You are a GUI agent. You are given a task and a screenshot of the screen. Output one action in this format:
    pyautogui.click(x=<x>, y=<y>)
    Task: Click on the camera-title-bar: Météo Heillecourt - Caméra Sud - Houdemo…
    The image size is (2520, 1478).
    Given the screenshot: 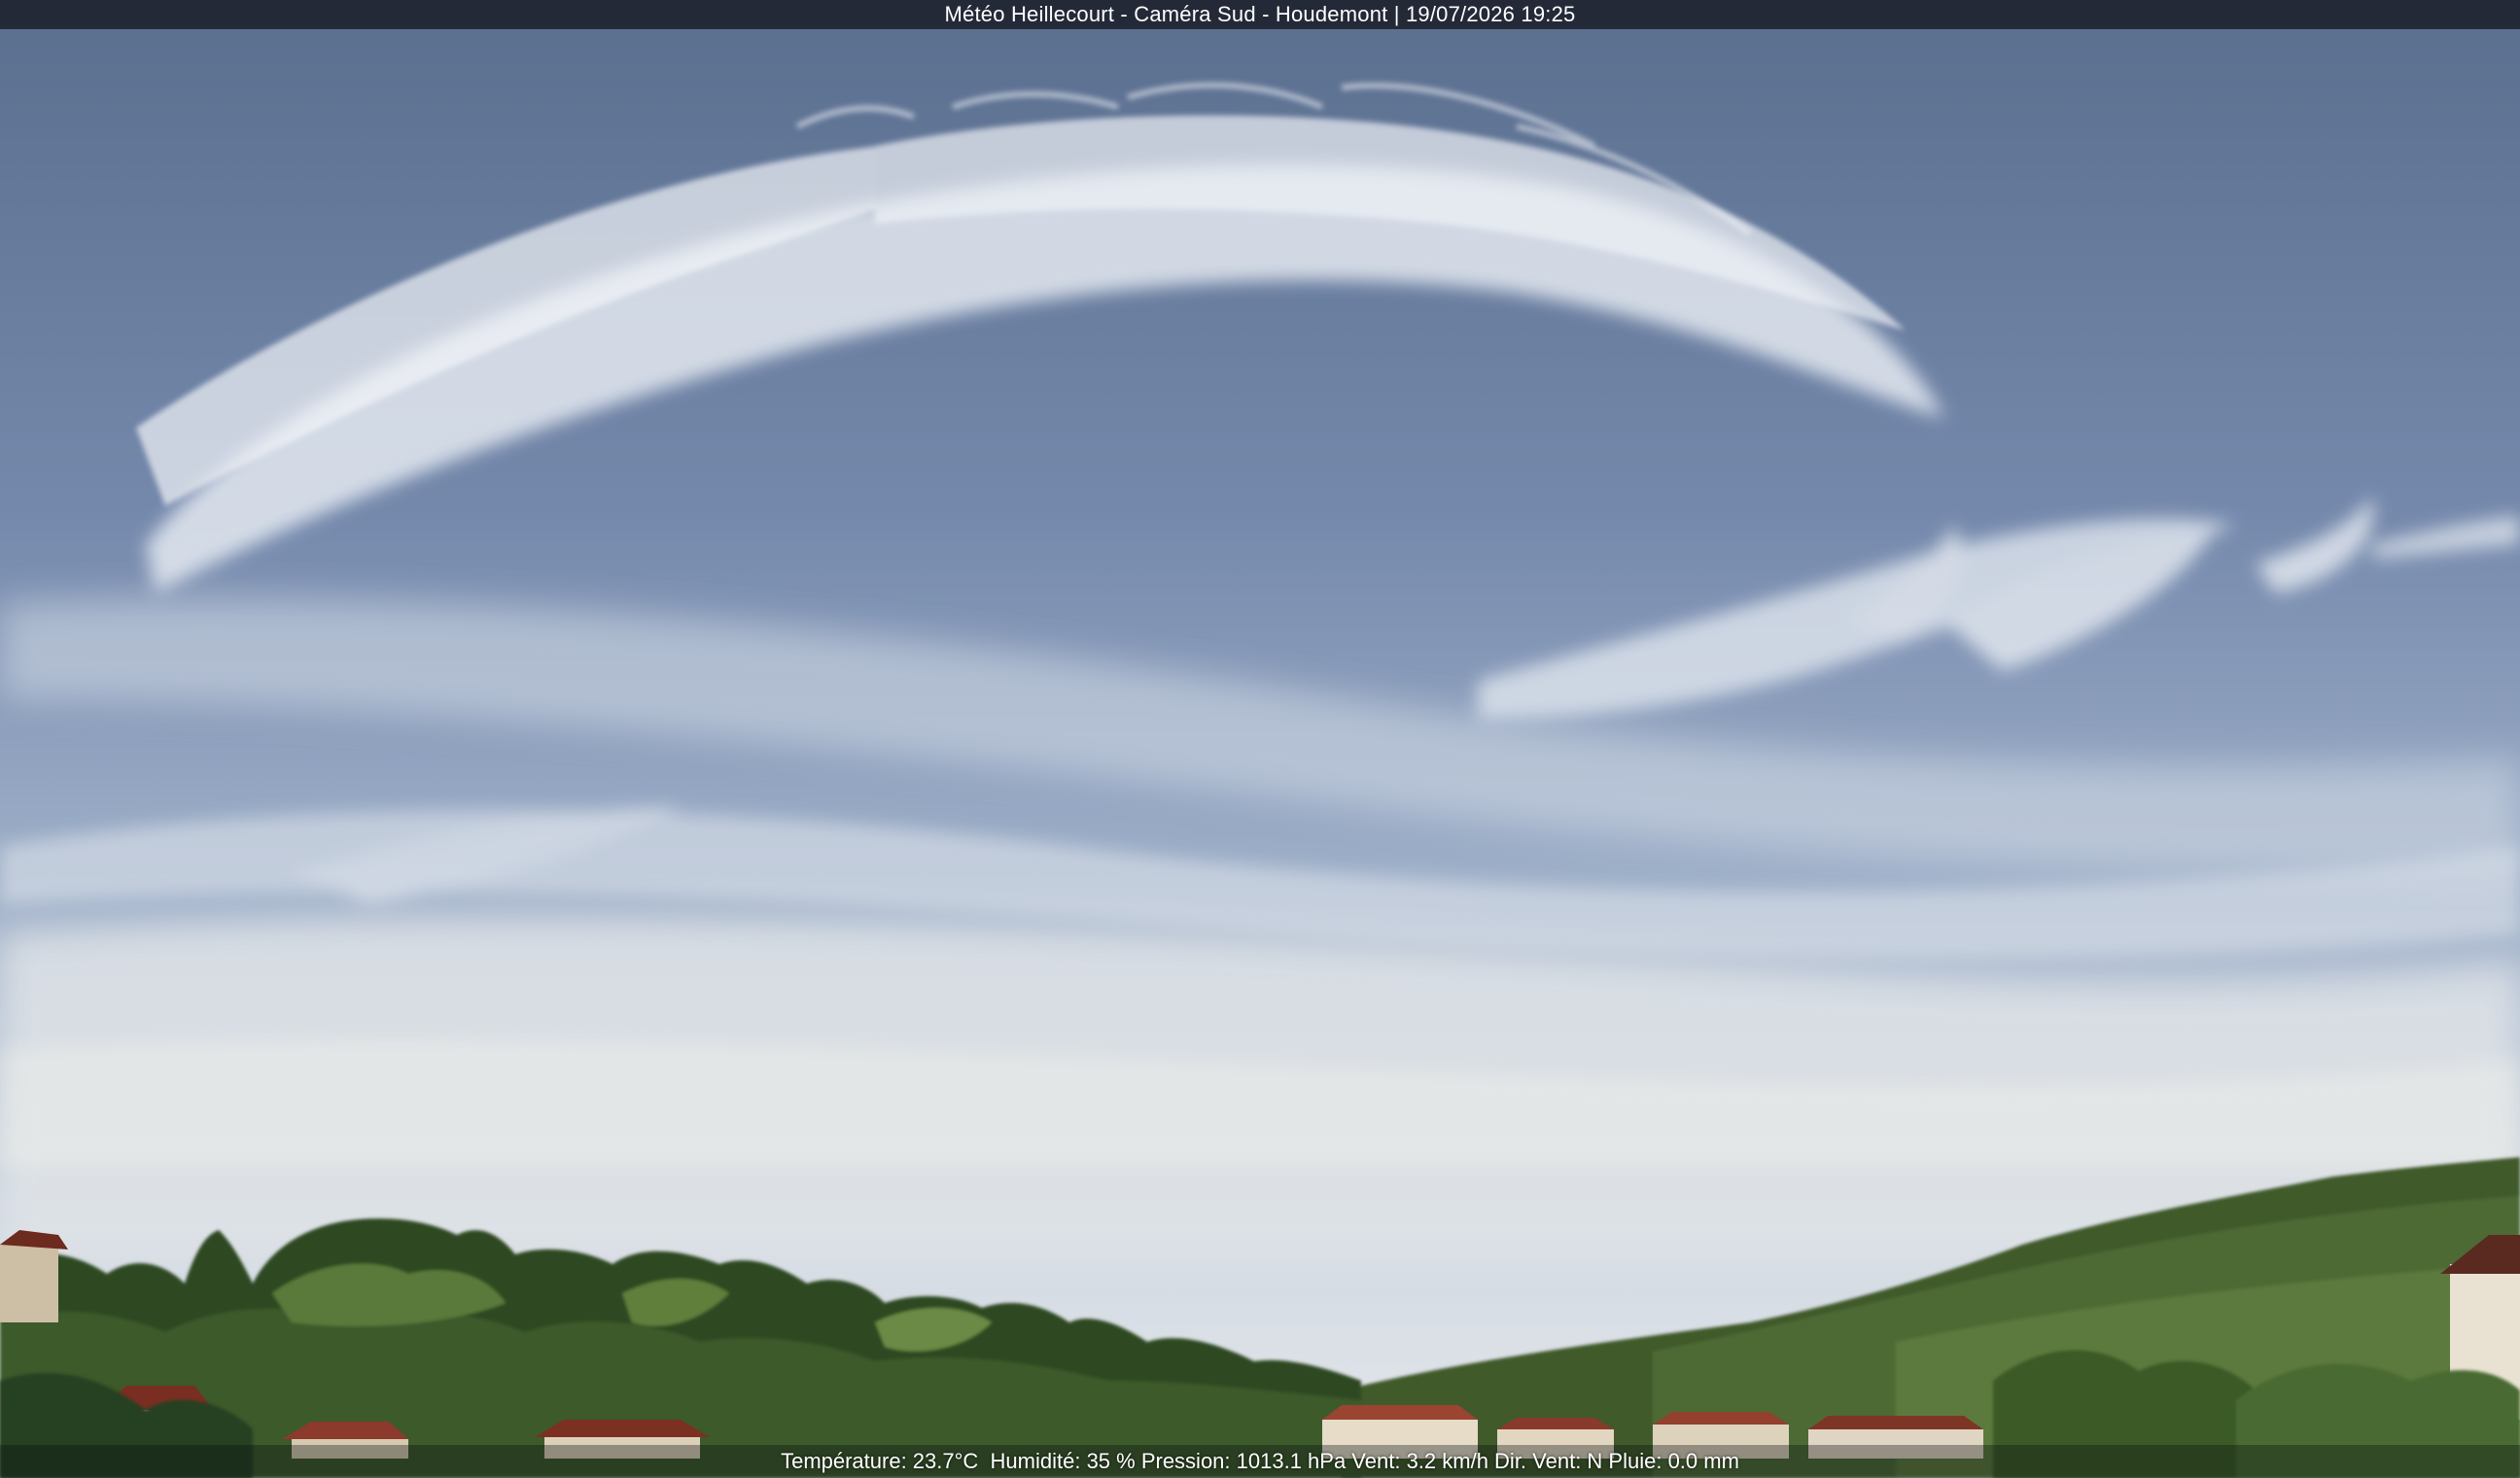 What is the action you would take?
    pyautogui.click(x=1260, y=14)
    